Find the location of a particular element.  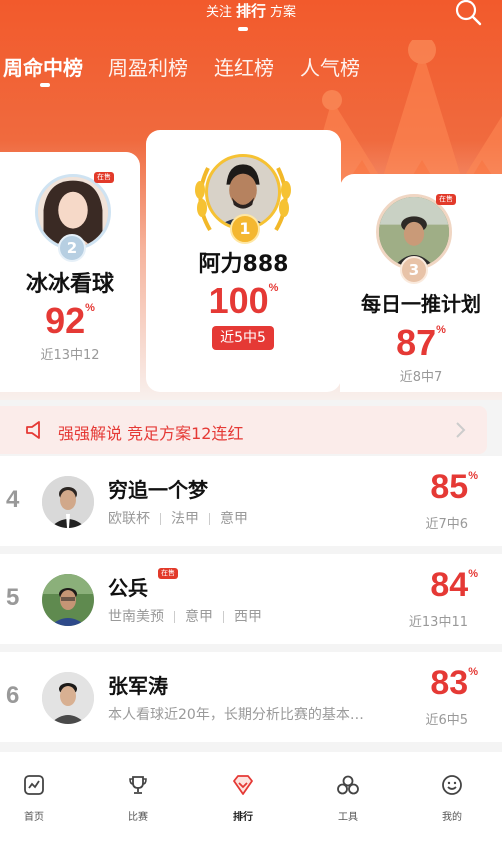

podium-card-second: 在售 2 冰冰看球 92% 近13中12 is located at coordinates (70, 272).